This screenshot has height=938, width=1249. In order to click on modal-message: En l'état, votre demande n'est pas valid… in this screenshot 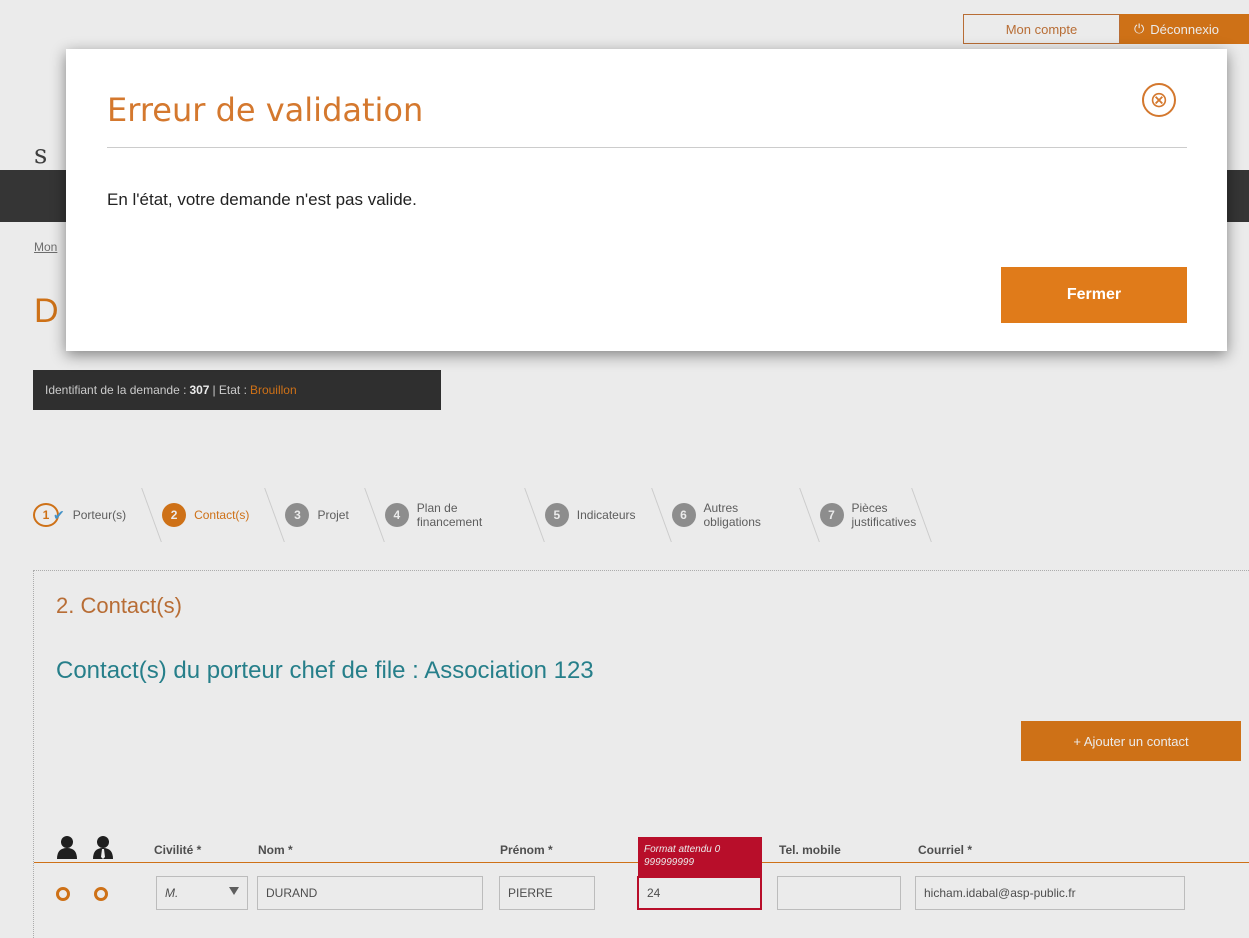, I will do `click(262, 199)`.